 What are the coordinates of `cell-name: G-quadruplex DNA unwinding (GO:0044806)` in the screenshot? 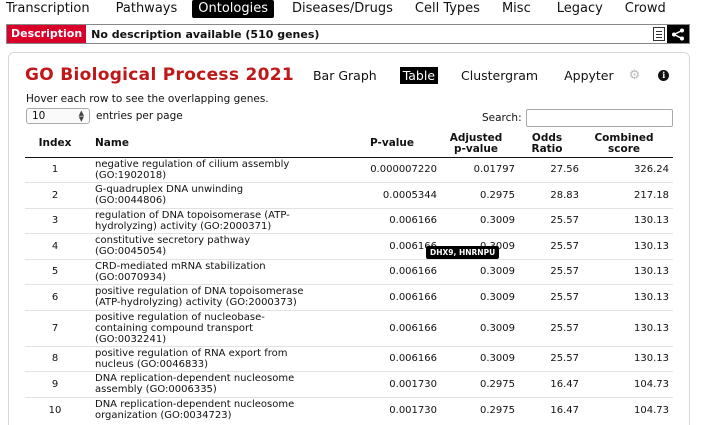 It's located at (216, 195).